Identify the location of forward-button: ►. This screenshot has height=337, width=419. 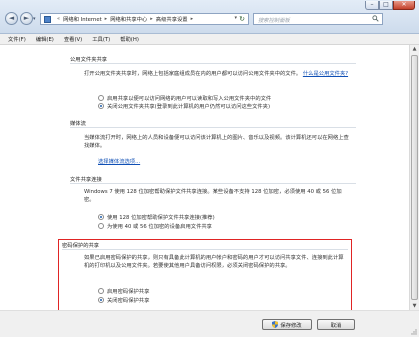
(26, 18).